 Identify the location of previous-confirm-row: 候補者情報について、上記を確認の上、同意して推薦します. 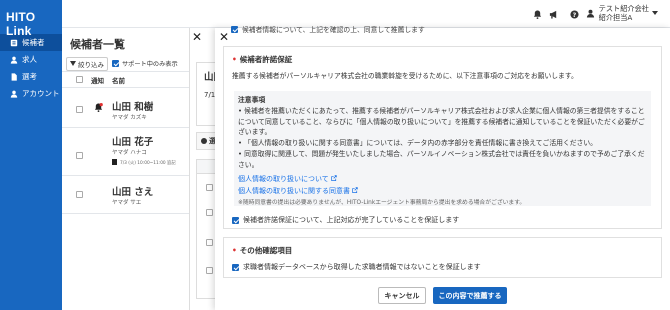
(328, 29).